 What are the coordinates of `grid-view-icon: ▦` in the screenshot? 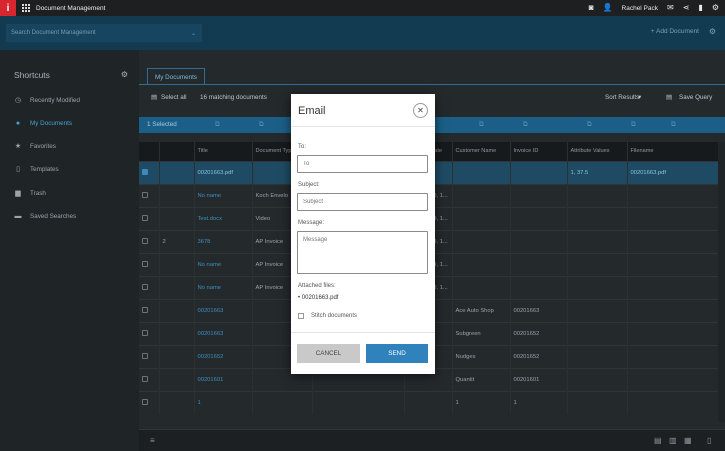 It's located at (688, 440).